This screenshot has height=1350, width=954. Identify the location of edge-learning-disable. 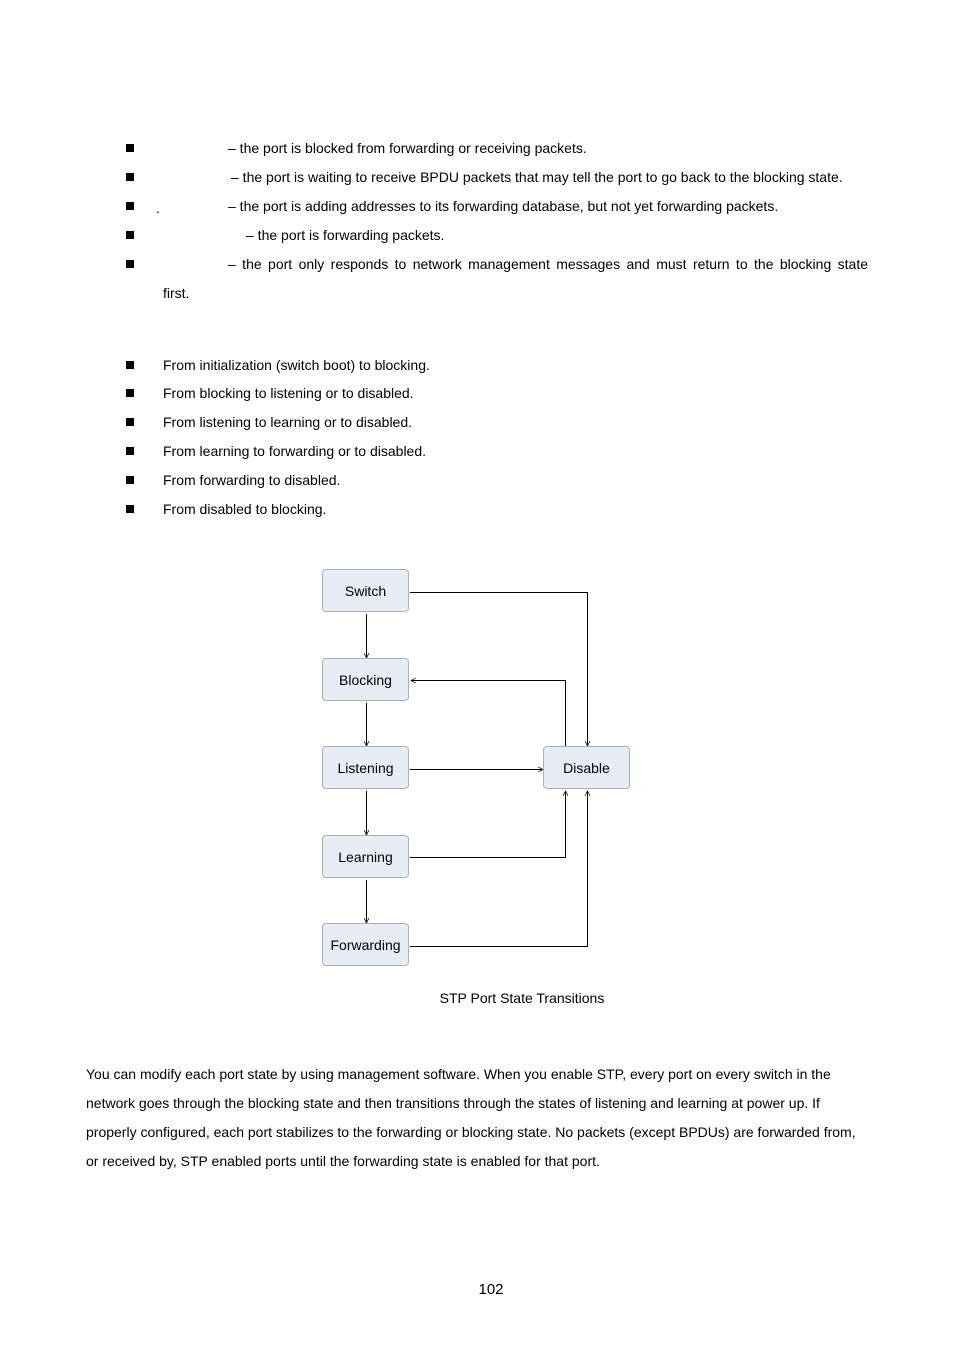
(488, 824).